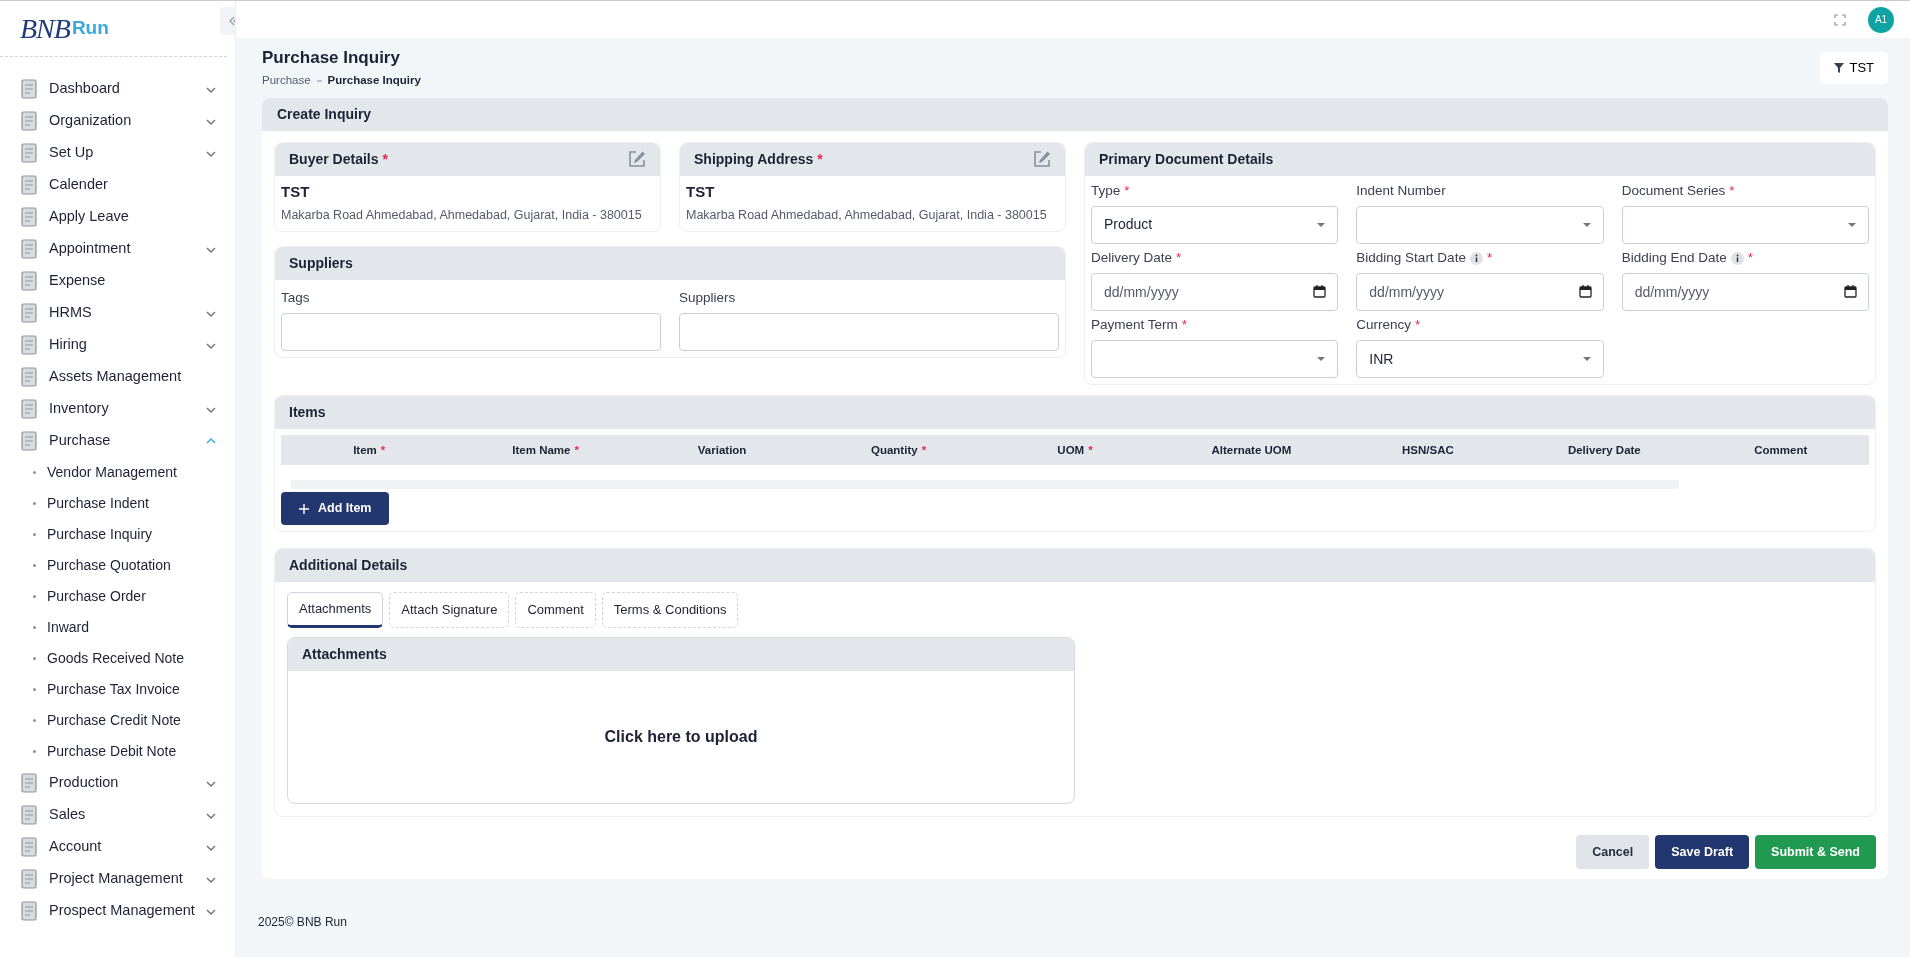 This screenshot has height=957, width=1910. What do you see at coordinates (117, 911) in the screenshot?
I see `sidebar-item: Prospect Management` at bounding box center [117, 911].